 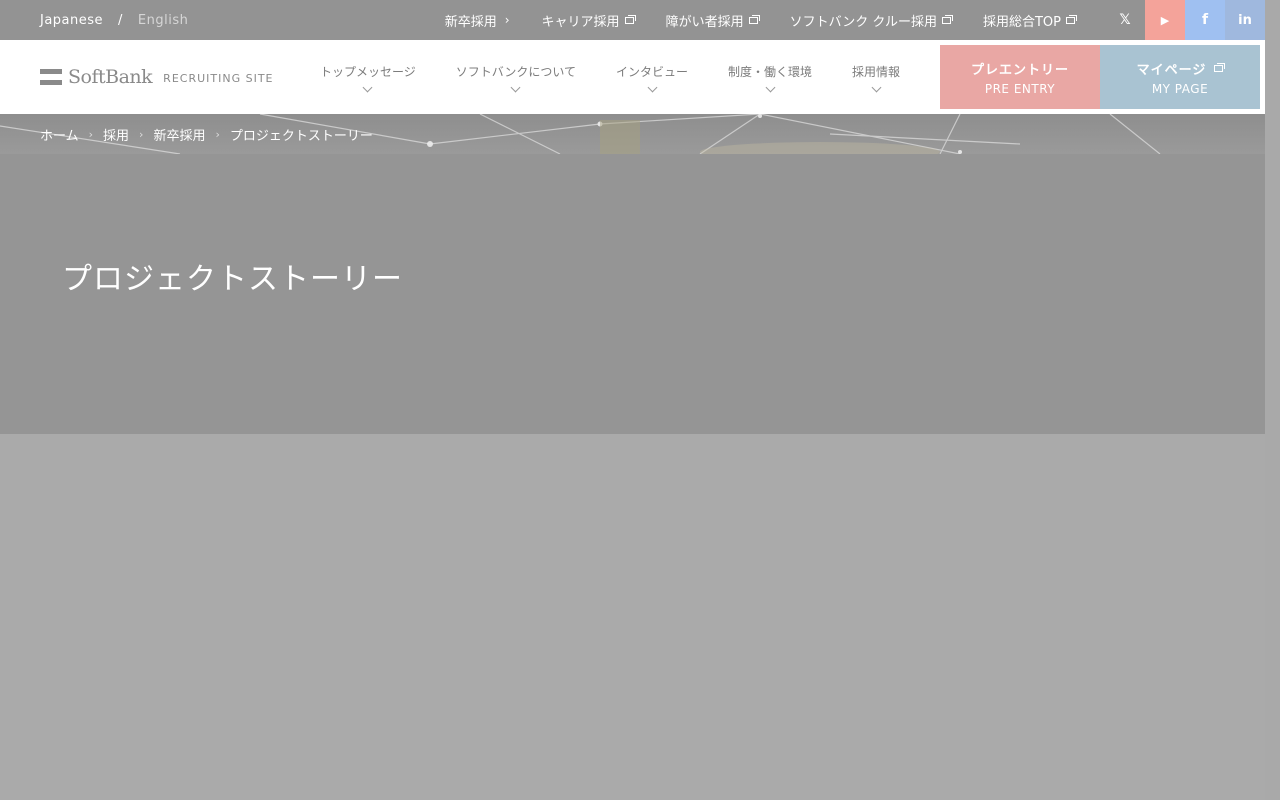 What do you see at coordinates (232, 279) in the screenshot?
I see `page-title: プロジェクトストーリー` at bounding box center [232, 279].